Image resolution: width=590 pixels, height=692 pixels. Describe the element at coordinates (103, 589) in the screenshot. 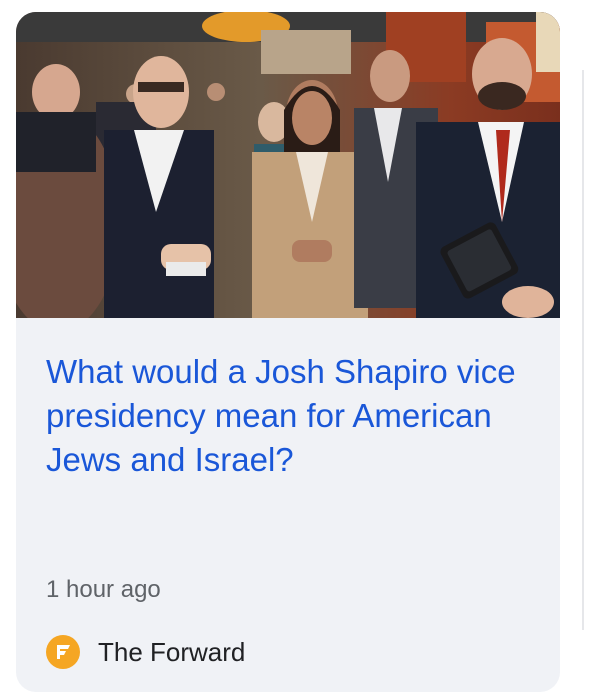

I see `article-timestamp: 1 hour ago` at that location.